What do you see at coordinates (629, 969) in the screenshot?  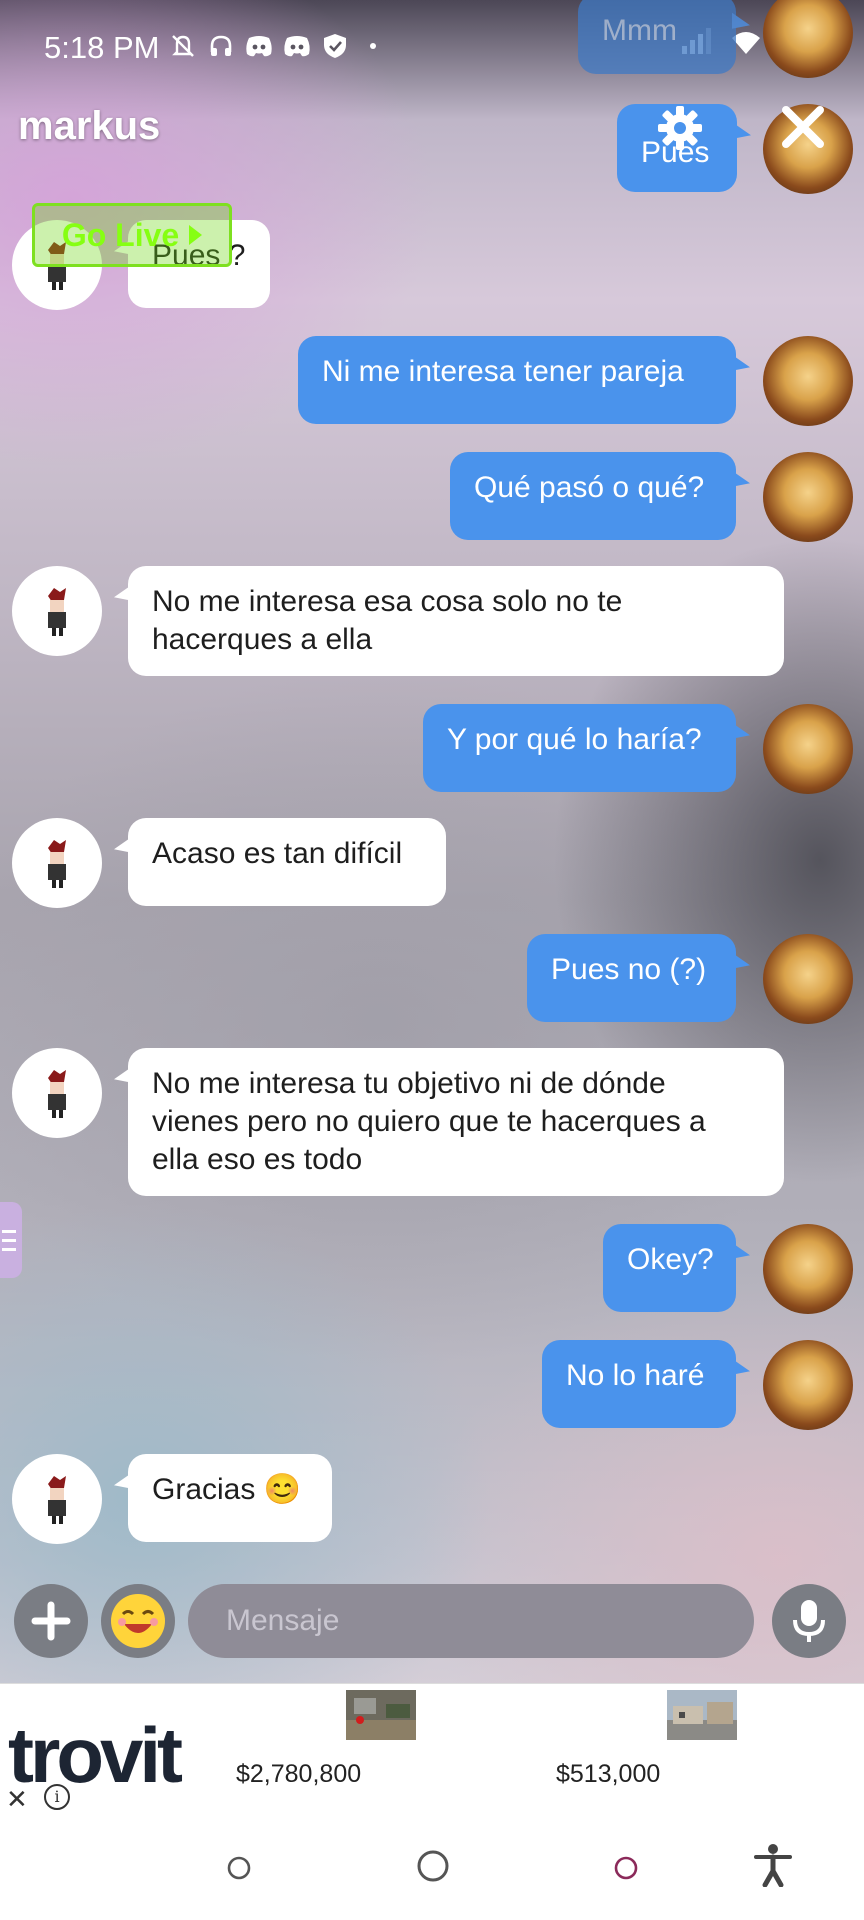 I see `message-text: Pues no (?)` at bounding box center [629, 969].